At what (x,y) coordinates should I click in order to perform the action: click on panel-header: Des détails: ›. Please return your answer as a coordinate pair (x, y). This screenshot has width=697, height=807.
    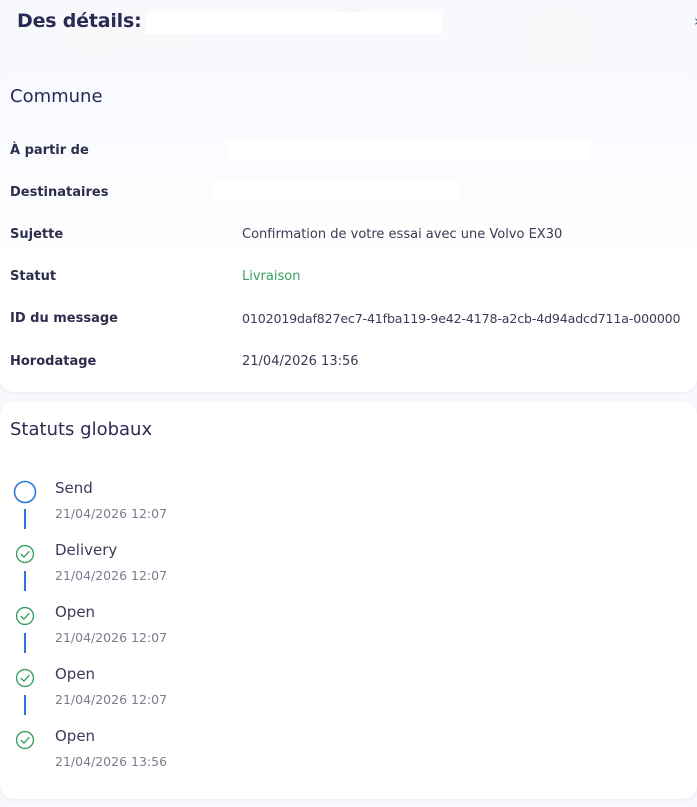
    Looking at the image, I should click on (348, 26).